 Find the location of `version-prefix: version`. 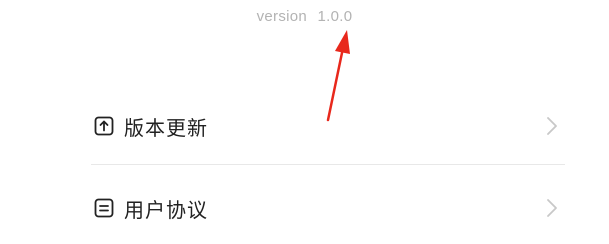

version-prefix: version is located at coordinates (282, 16).